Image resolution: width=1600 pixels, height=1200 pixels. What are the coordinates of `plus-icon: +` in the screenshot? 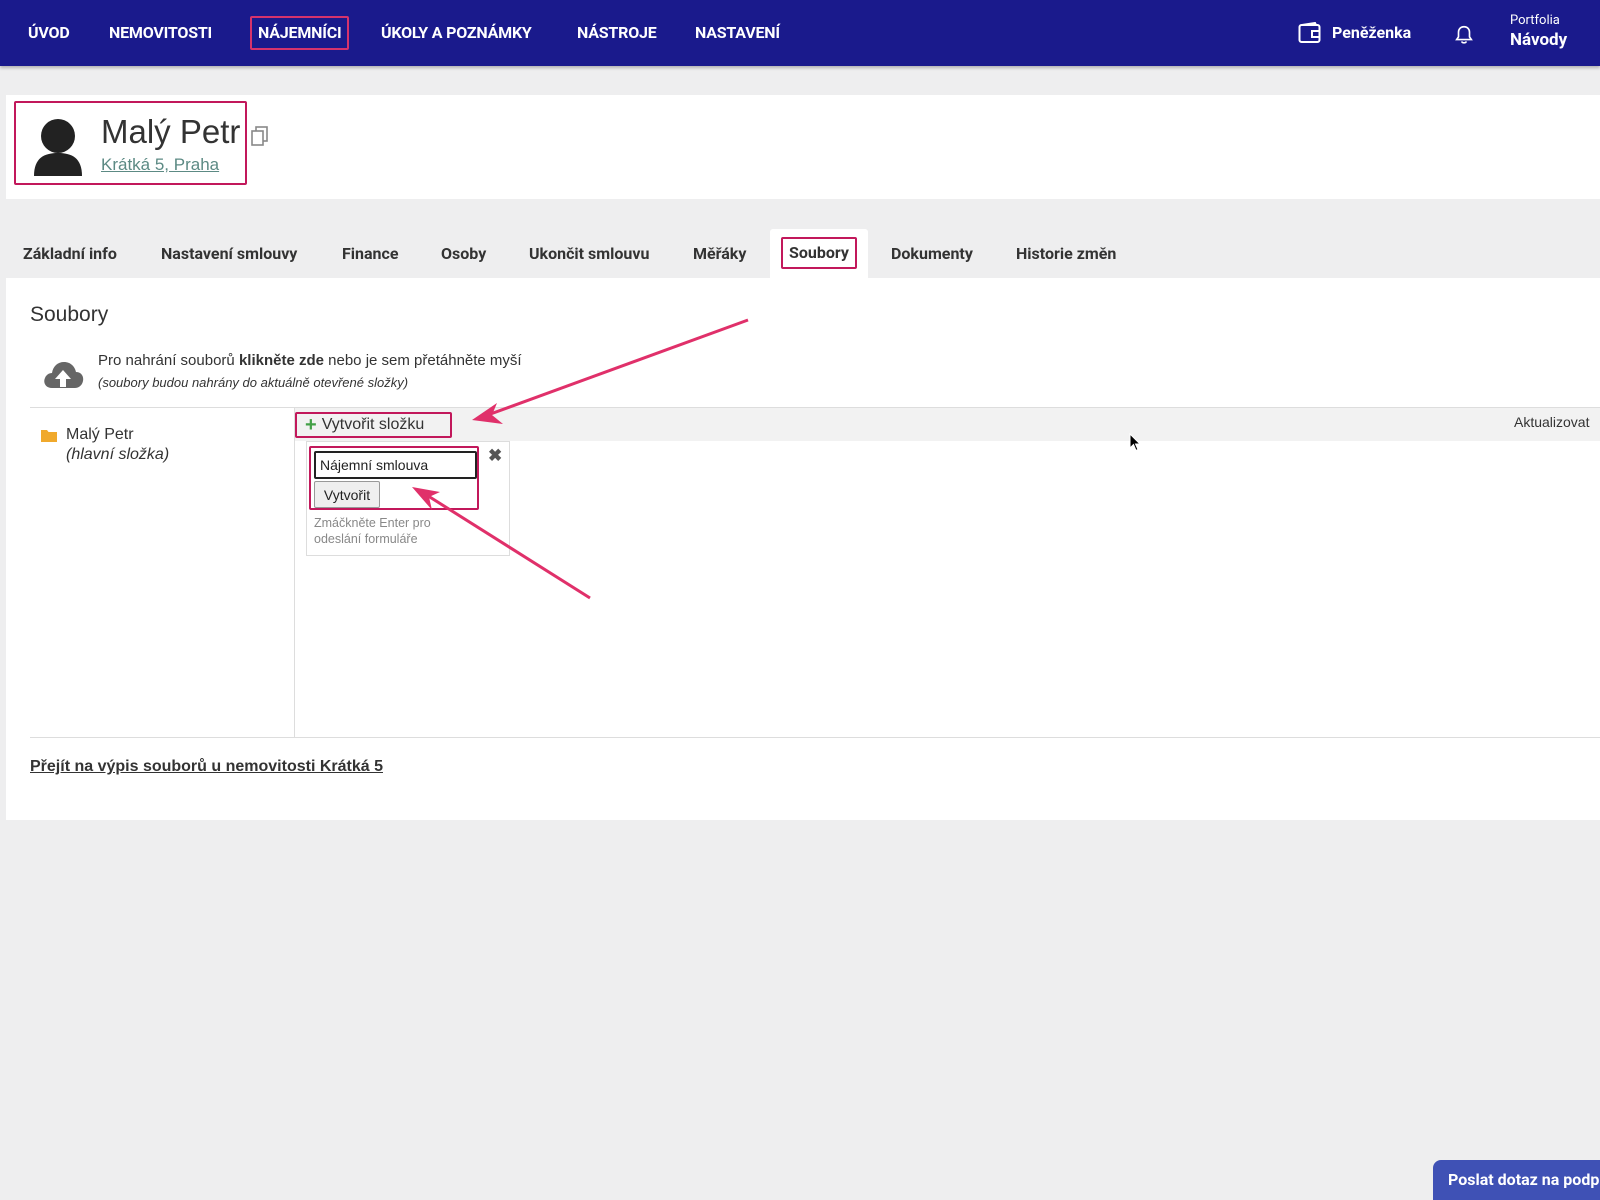 It's located at (311, 425).